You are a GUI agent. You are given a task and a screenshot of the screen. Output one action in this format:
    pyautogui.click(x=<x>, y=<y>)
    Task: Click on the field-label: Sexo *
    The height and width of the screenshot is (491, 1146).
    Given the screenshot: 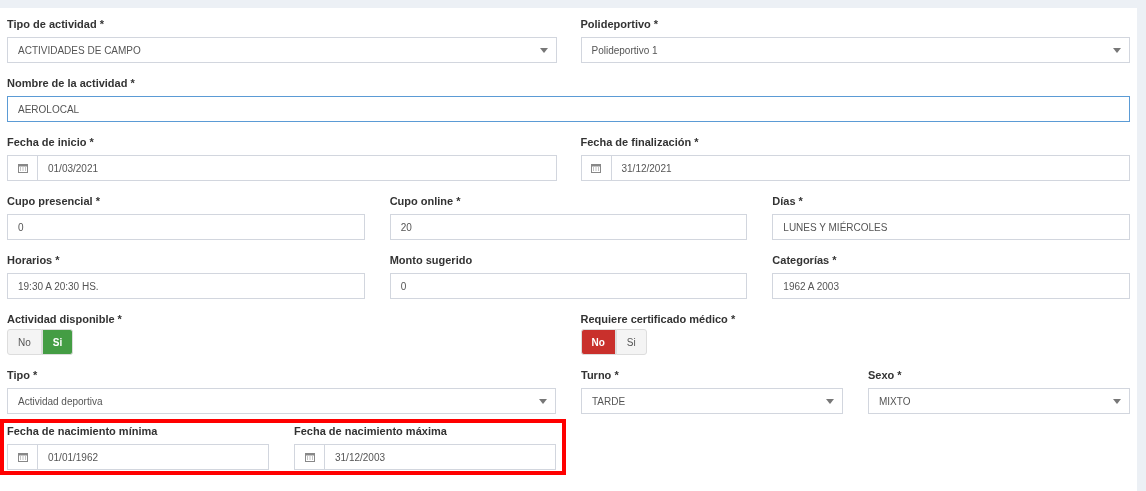 What is the action you would take?
    pyautogui.click(x=885, y=375)
    